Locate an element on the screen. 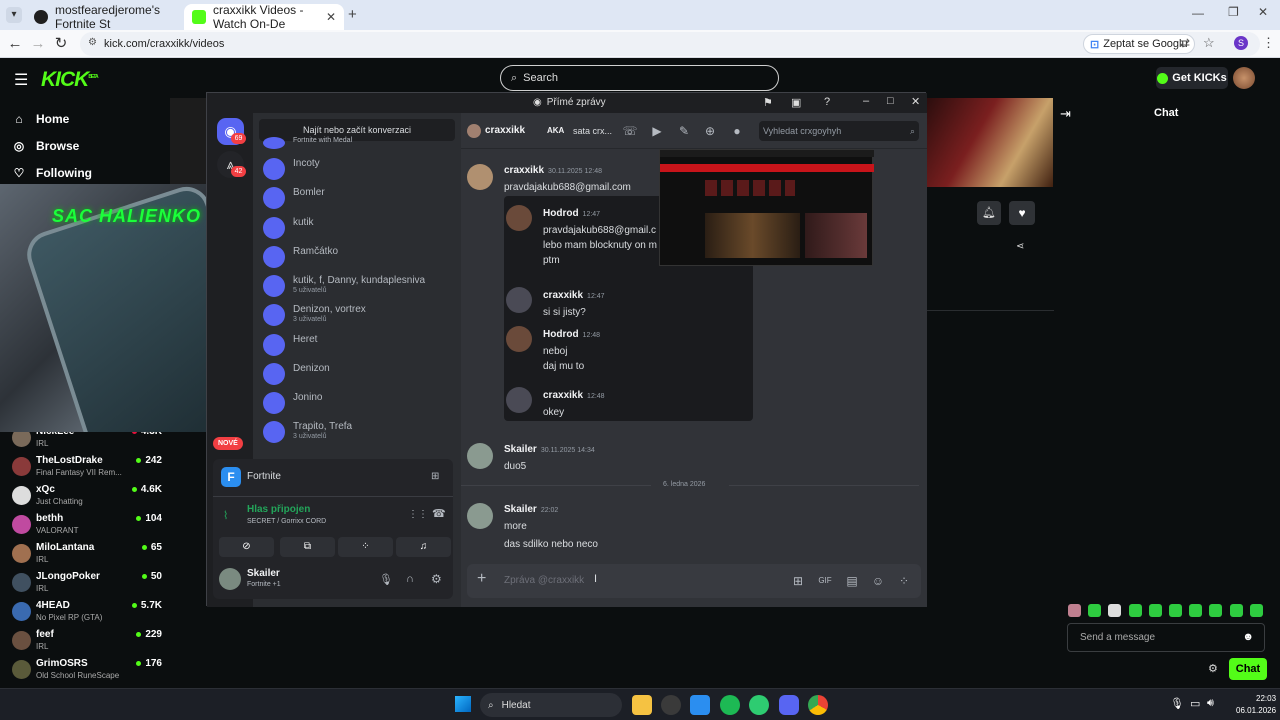  channel-item: TheLostDrake Final Fantasy VII Rem... 242 is located at coordinates (87, 469).